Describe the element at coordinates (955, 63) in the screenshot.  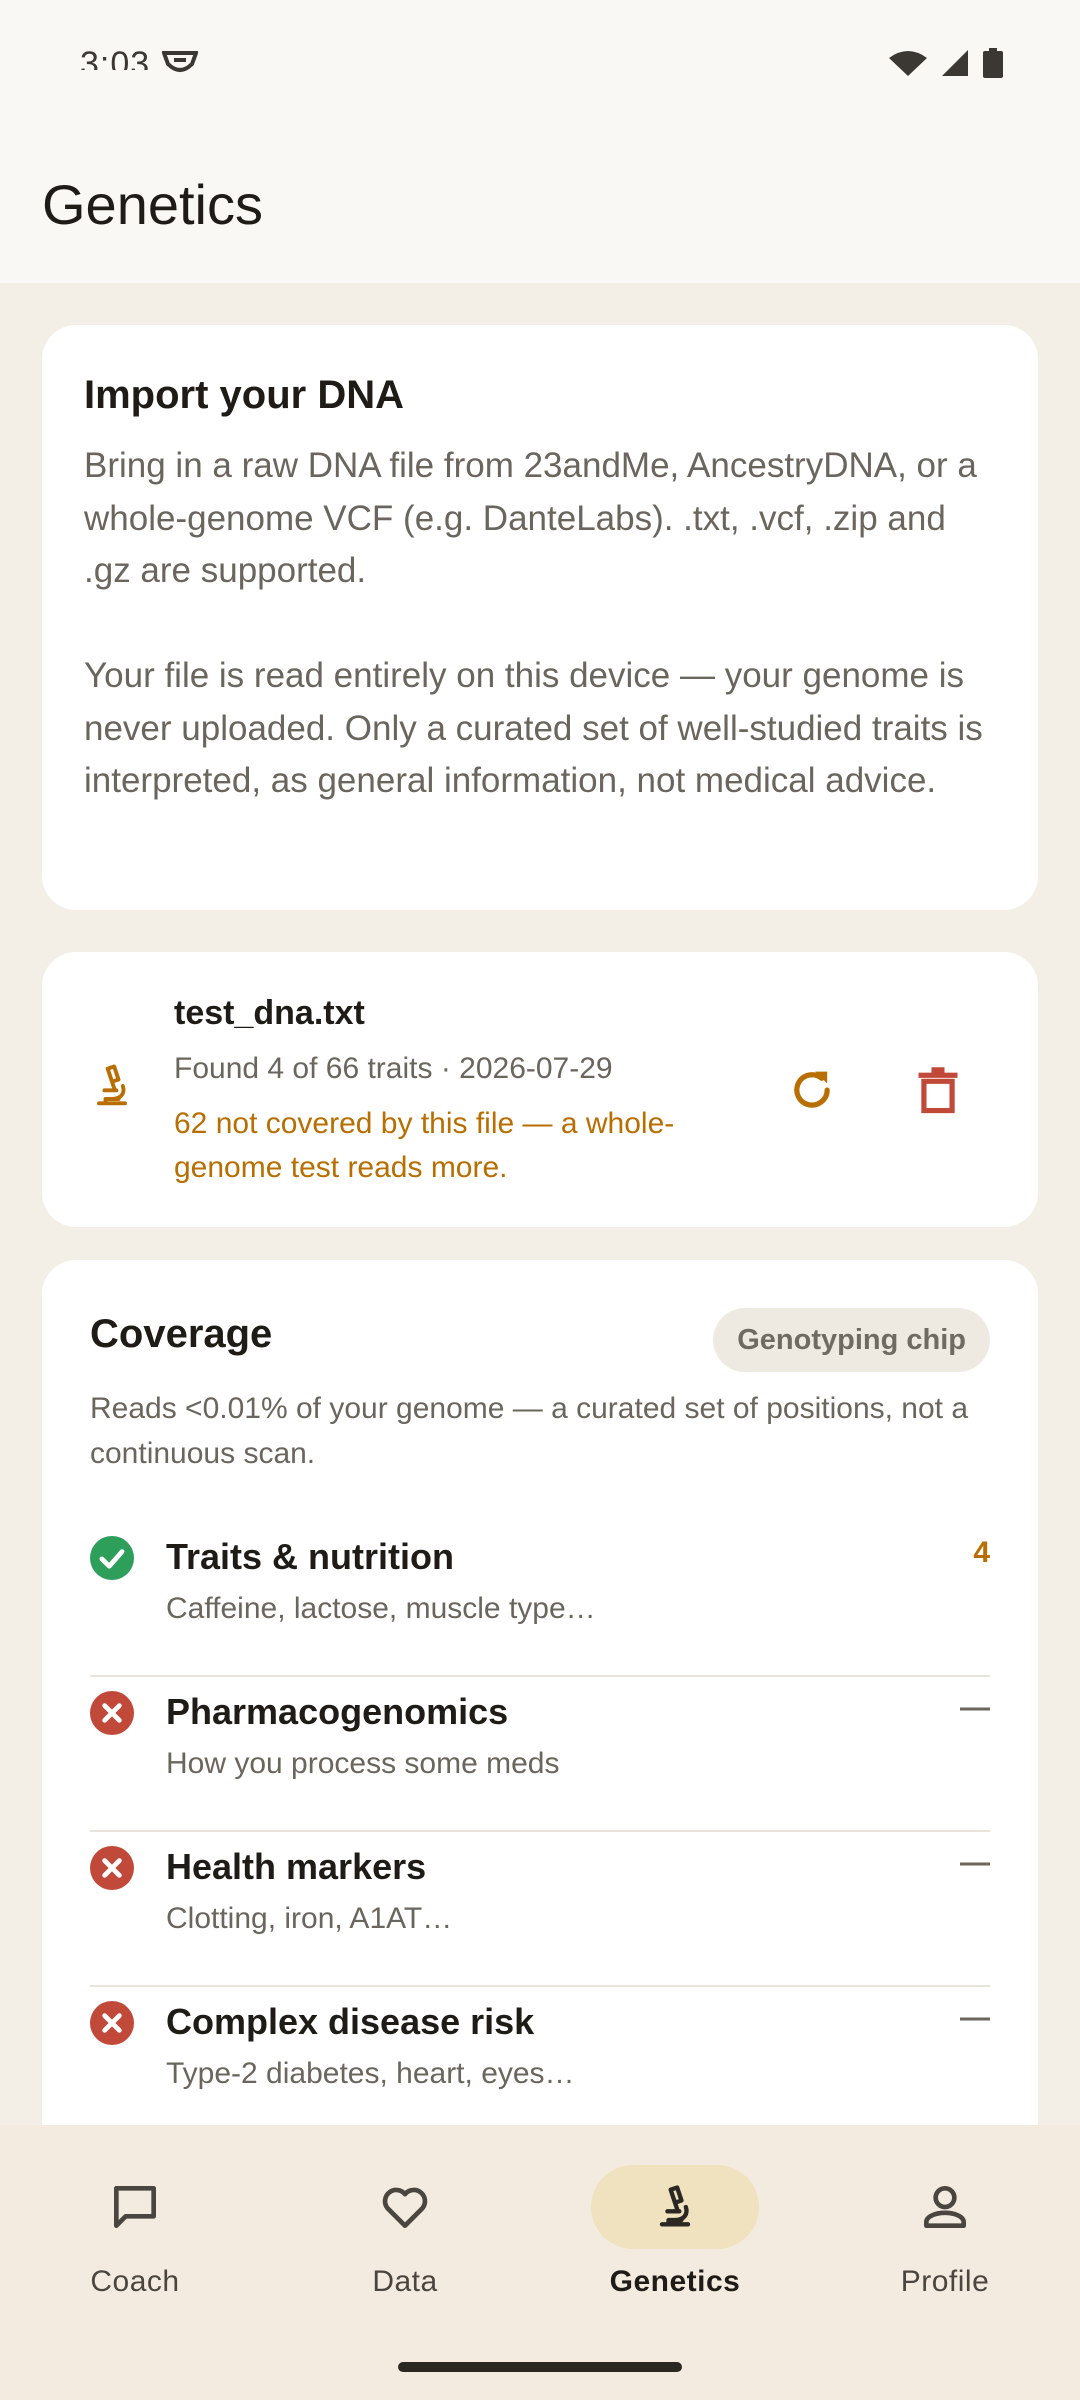
I see `signal-icon` at that location.